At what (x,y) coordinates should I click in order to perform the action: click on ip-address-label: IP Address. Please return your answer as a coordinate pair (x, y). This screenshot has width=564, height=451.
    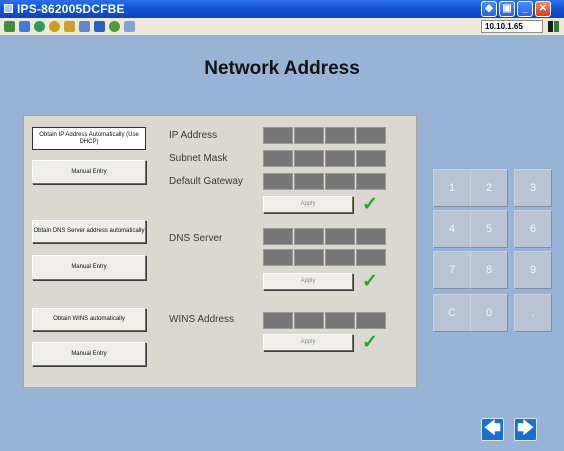
    Looking at the image, I should click on (193, 135).